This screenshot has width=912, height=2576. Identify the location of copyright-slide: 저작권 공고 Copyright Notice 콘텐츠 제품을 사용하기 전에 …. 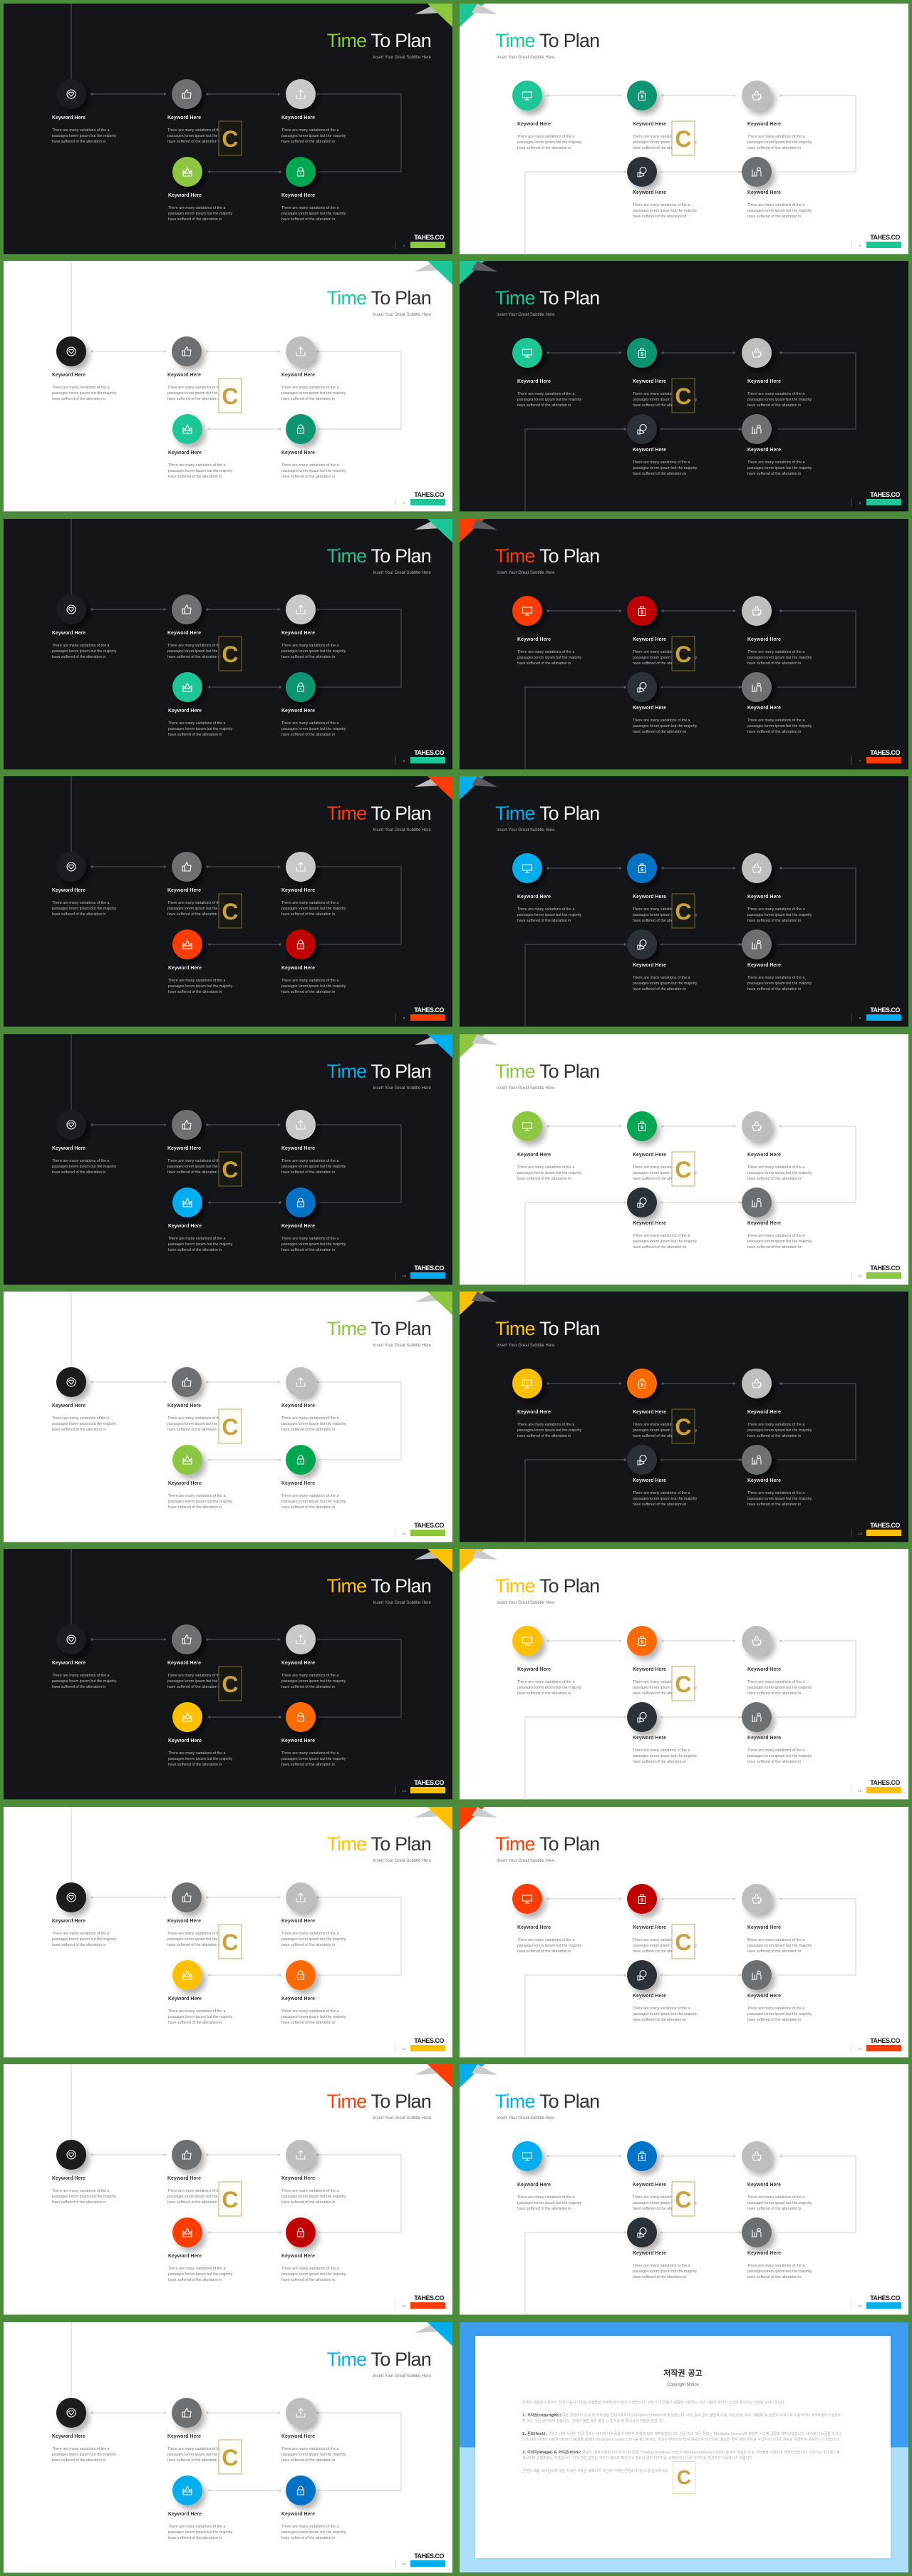
(684, 2447).